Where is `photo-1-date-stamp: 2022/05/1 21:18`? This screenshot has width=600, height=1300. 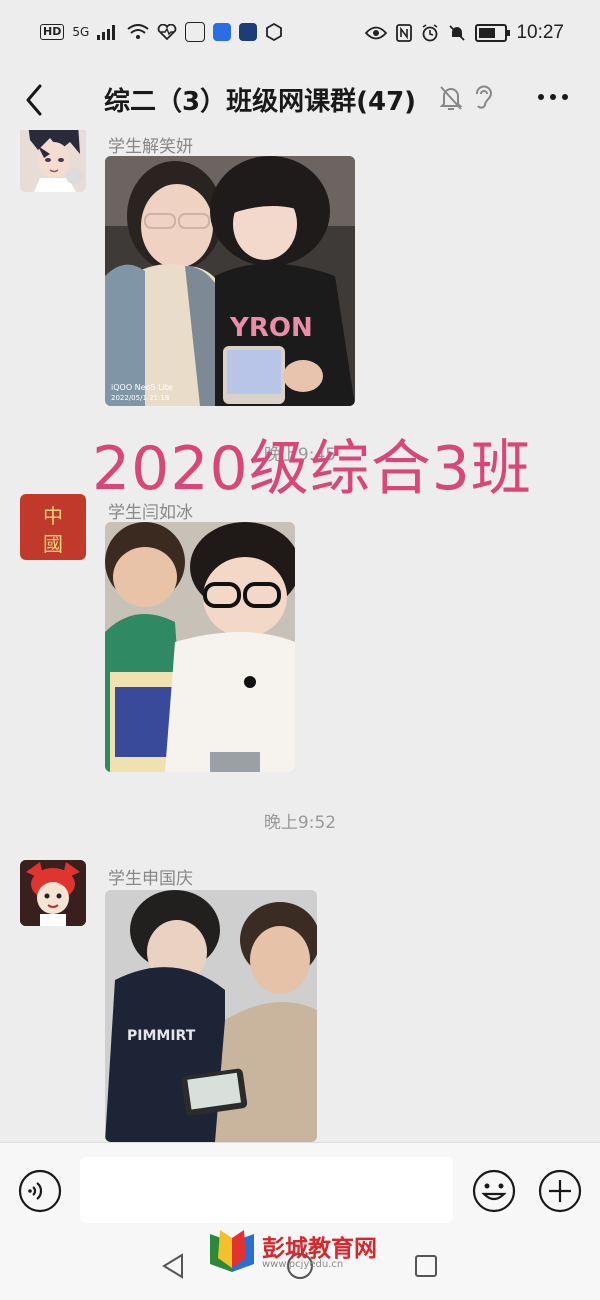
photo-1-date-stamp: 2022/05/1 21:18 is located at coordinates (140, 398).